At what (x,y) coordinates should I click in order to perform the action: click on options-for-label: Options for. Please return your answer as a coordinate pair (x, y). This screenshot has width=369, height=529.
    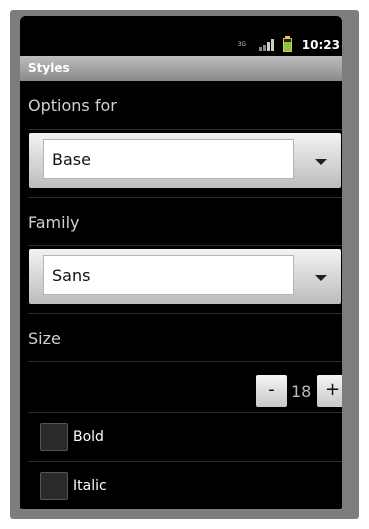
    Looking at the image, I should click on (72, 105).